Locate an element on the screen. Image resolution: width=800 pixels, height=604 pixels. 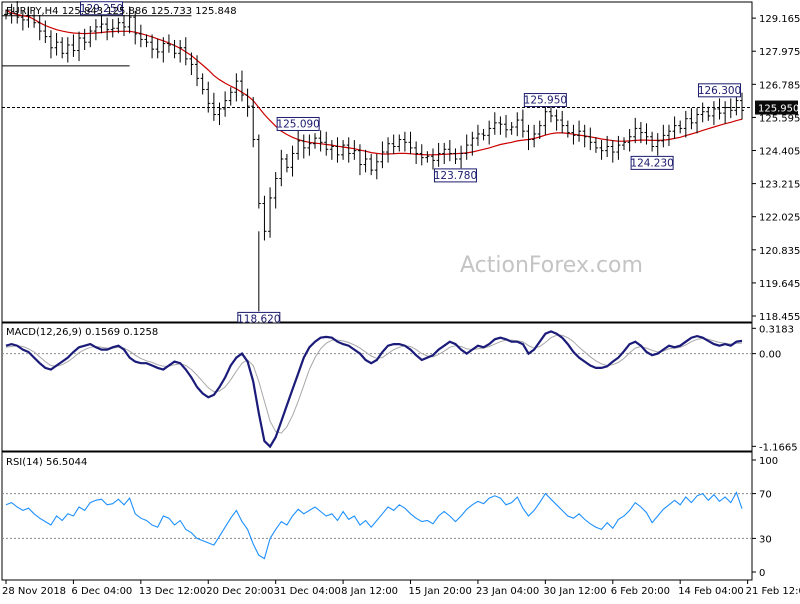
current-price-label: 125.950 is located at coordinates (778, 109).